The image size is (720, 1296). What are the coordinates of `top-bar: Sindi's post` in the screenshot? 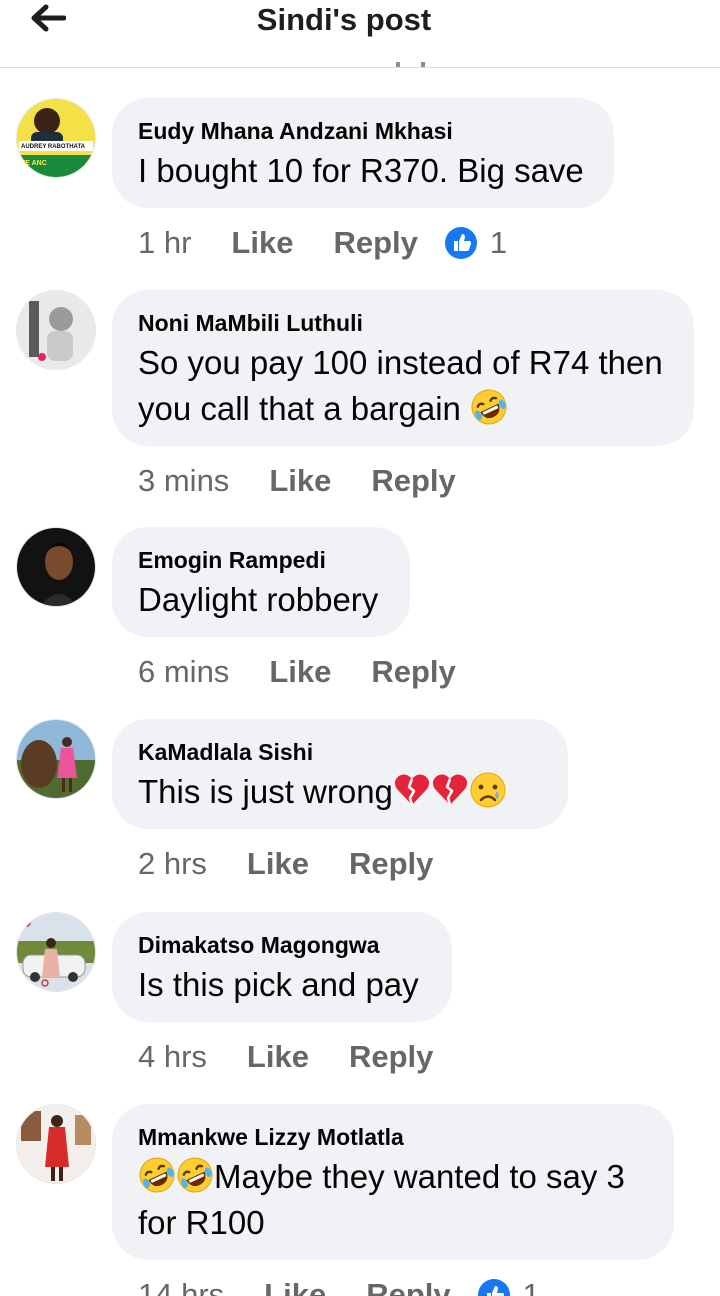 It's located at (360, 34).